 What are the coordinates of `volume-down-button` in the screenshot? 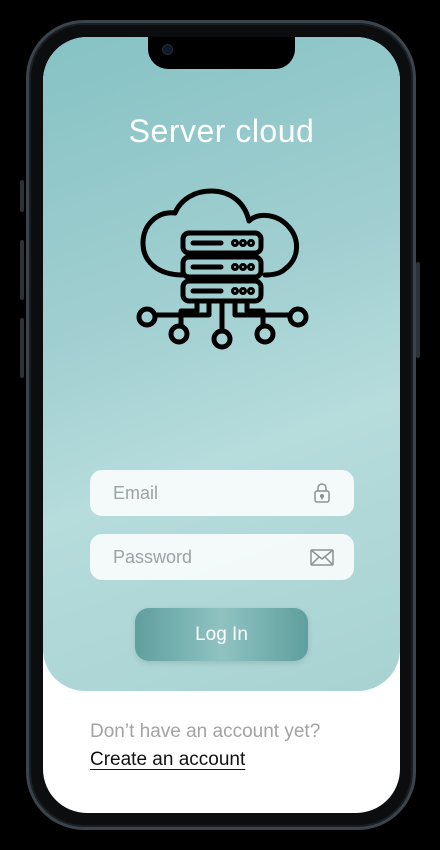 It's located at (22, 348).